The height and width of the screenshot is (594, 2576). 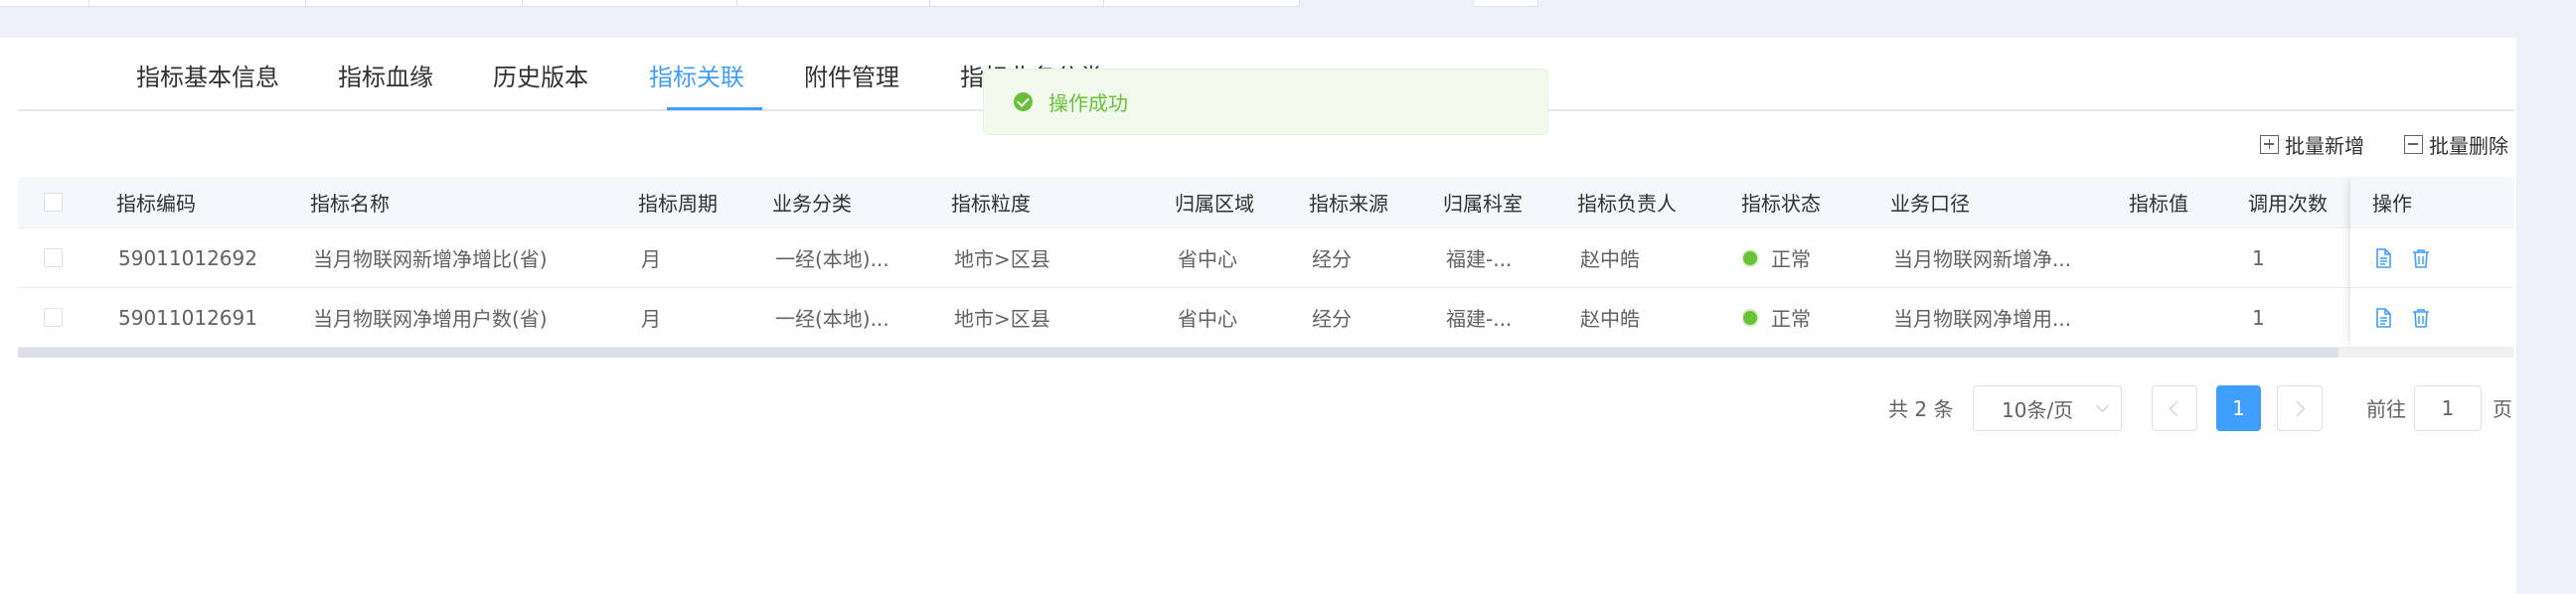 I want to click on check-circle-icon, so click(x=1023, y=101).